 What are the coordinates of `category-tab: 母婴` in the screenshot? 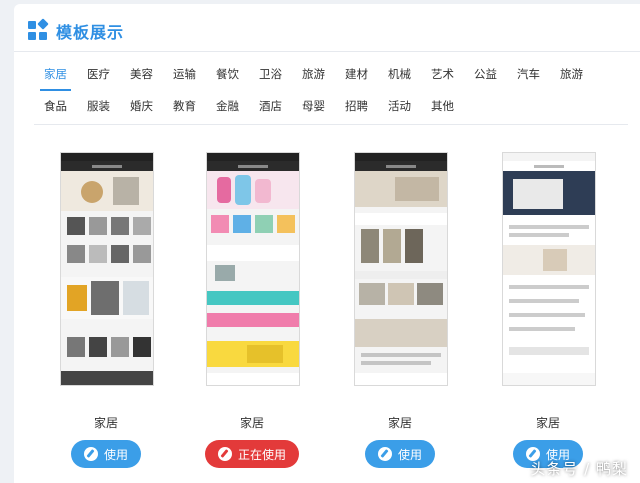 It's located at (313, 106).